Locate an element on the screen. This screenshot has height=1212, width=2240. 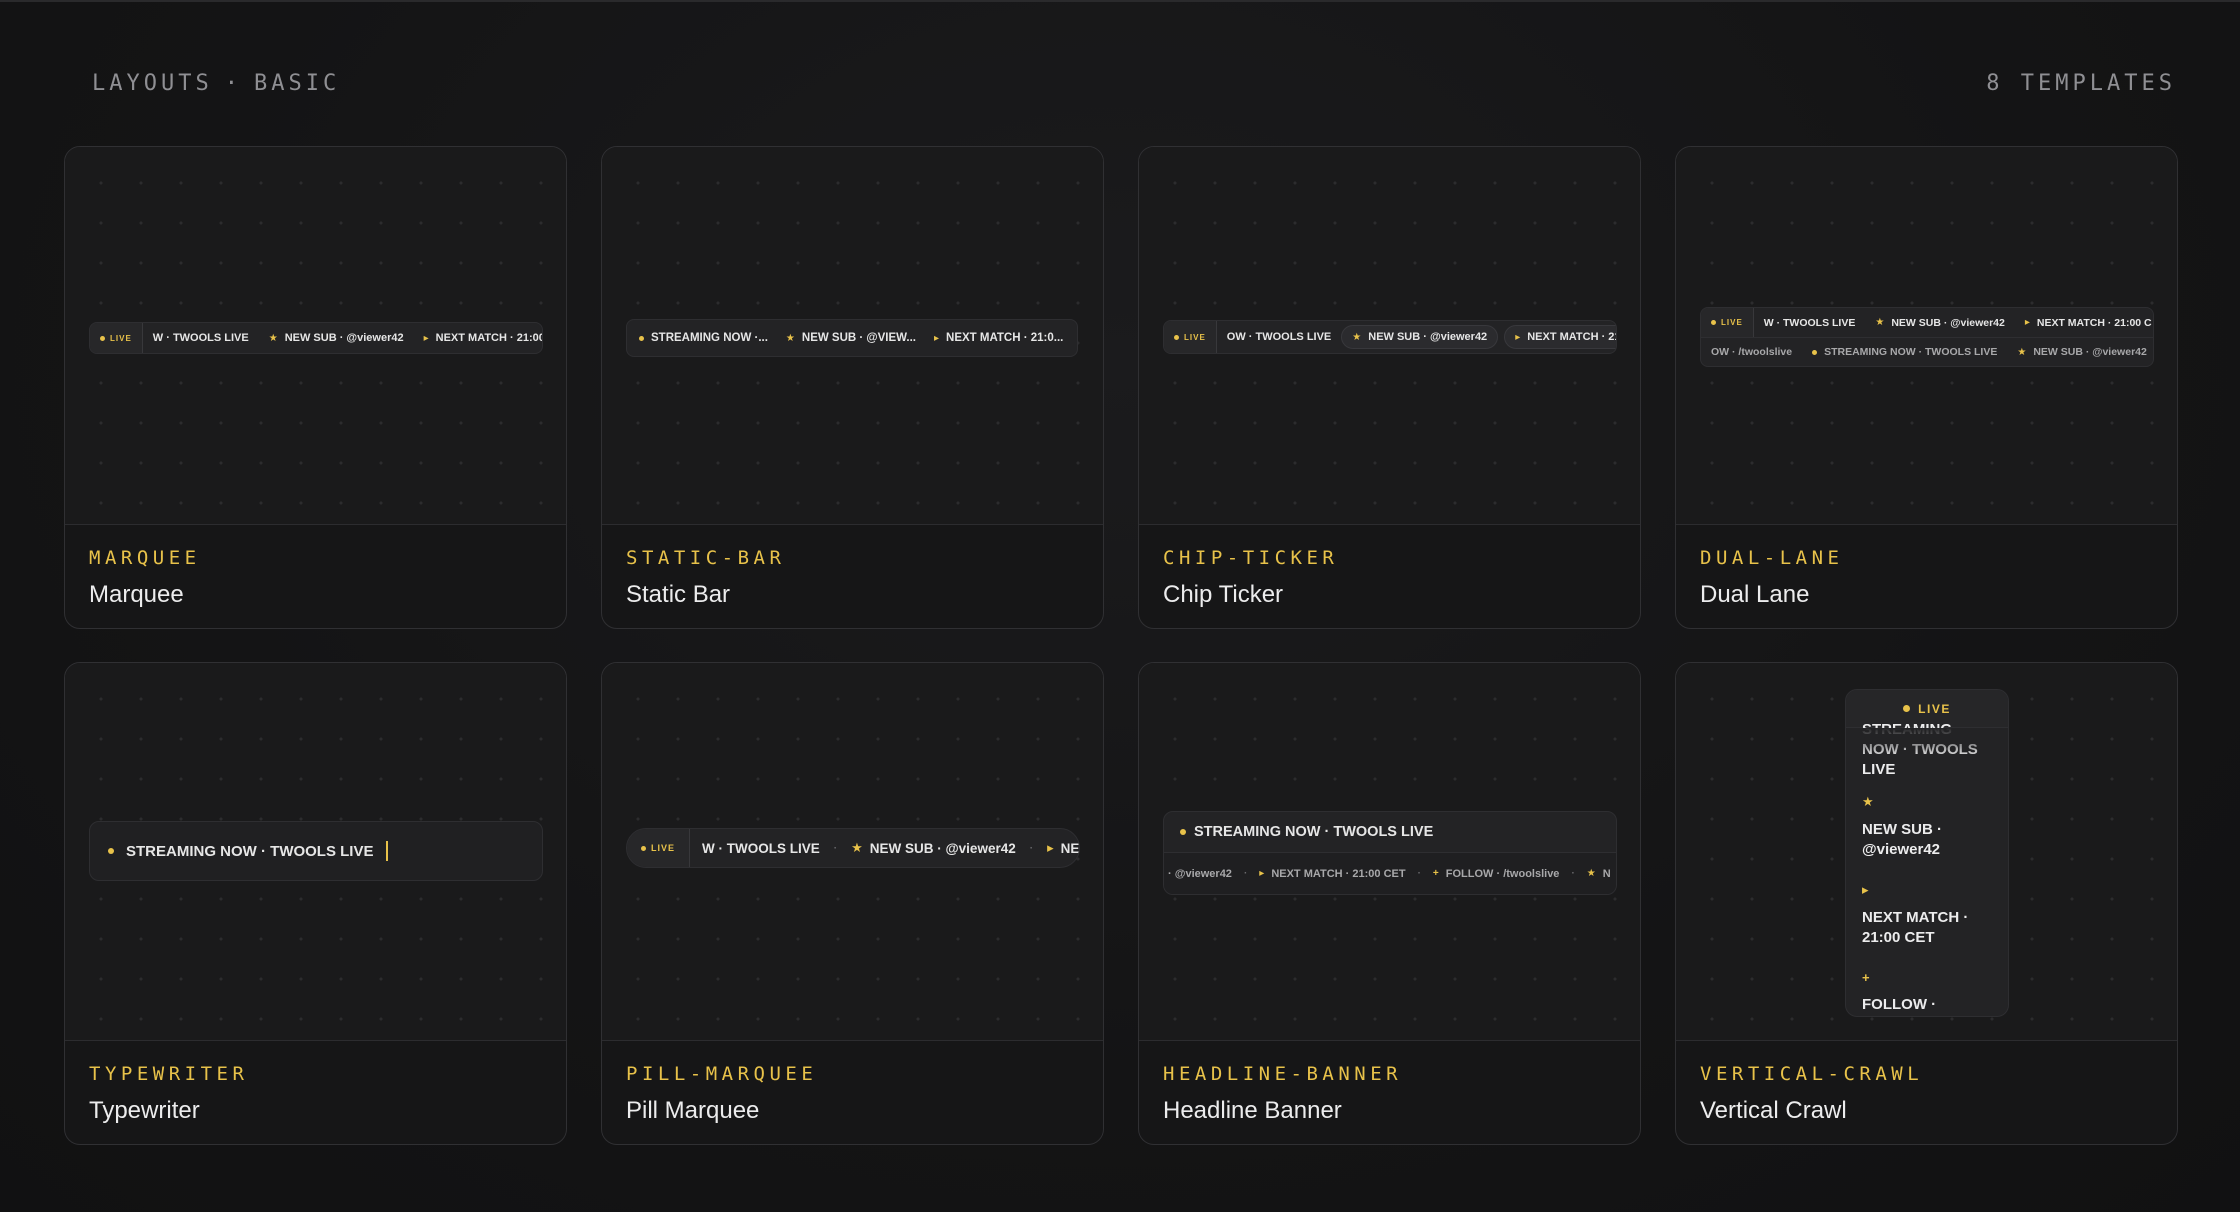
ticker-text: OW · /twoolslive is located at coordinates (1752, 352).